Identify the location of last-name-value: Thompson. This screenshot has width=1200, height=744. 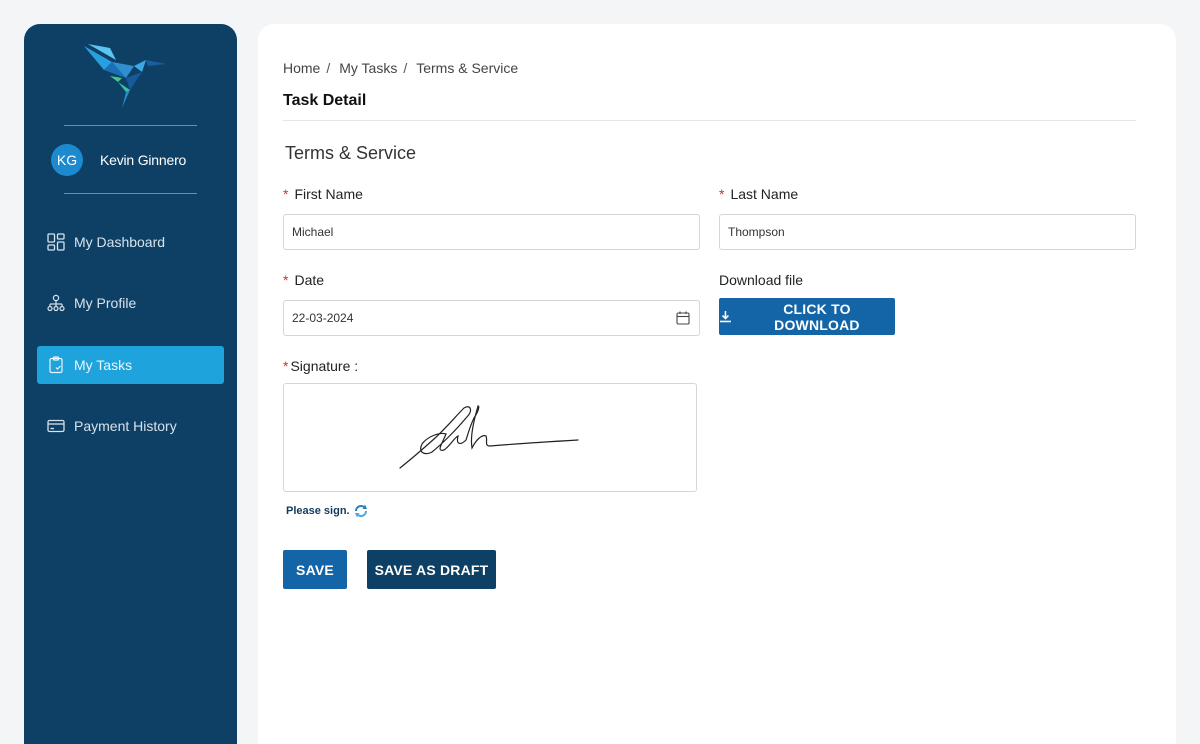
(756, 232).